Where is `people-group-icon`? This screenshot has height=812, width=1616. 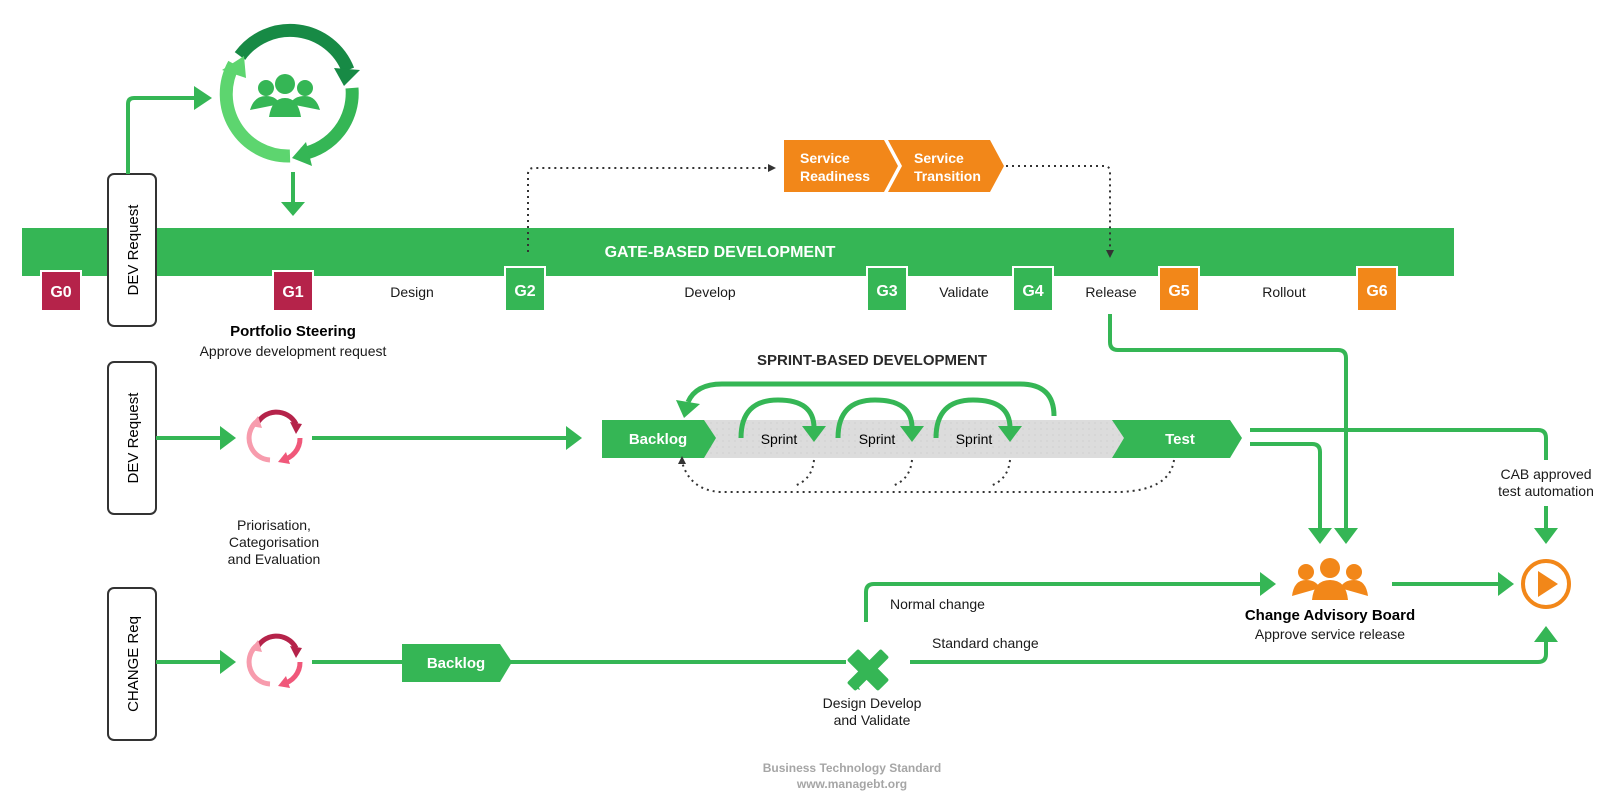 people-group-icon is located at coordinates (1330, 579).